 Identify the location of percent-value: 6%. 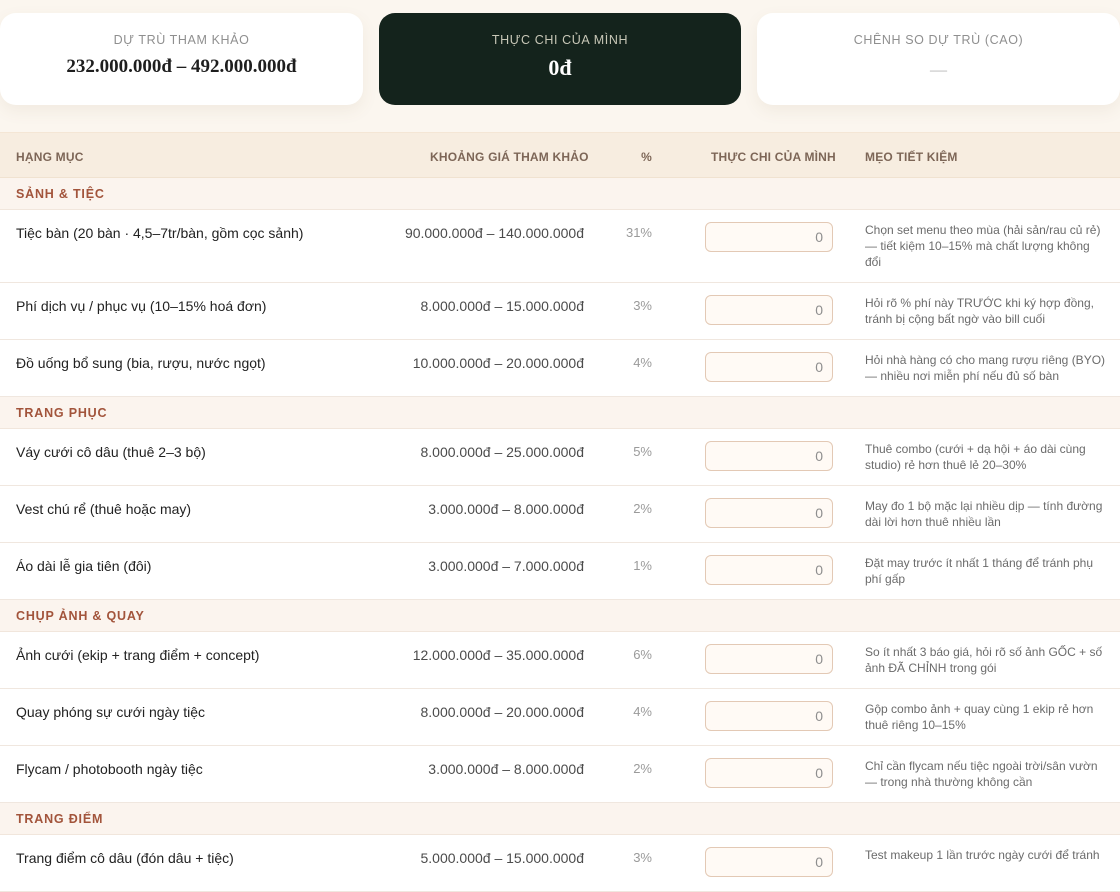
(642, 654).